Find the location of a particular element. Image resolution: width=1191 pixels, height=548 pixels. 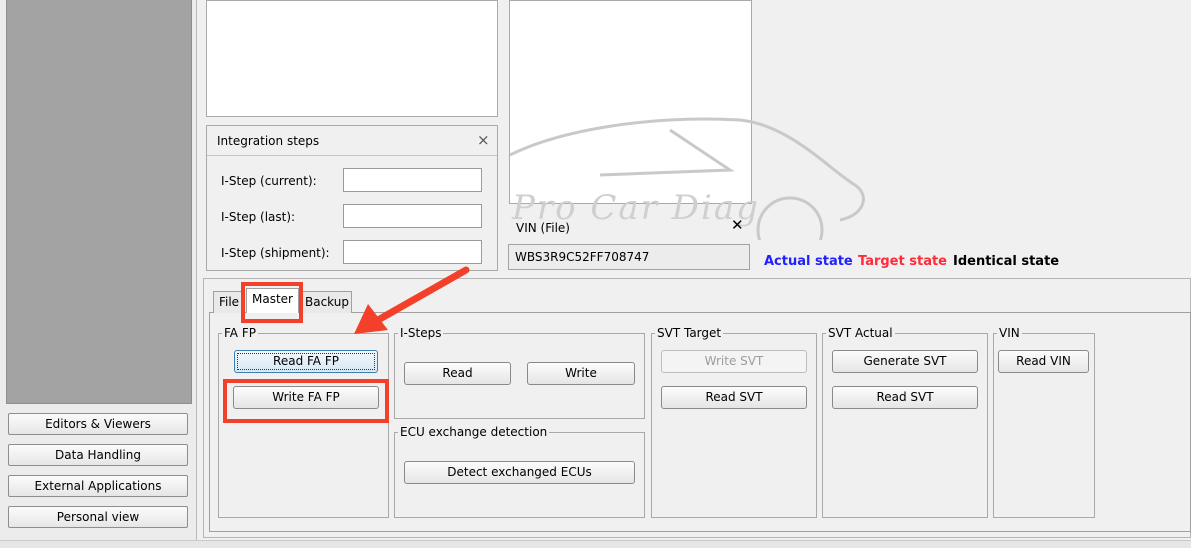

istep-shipment-input is located at coordinates (412, 252).